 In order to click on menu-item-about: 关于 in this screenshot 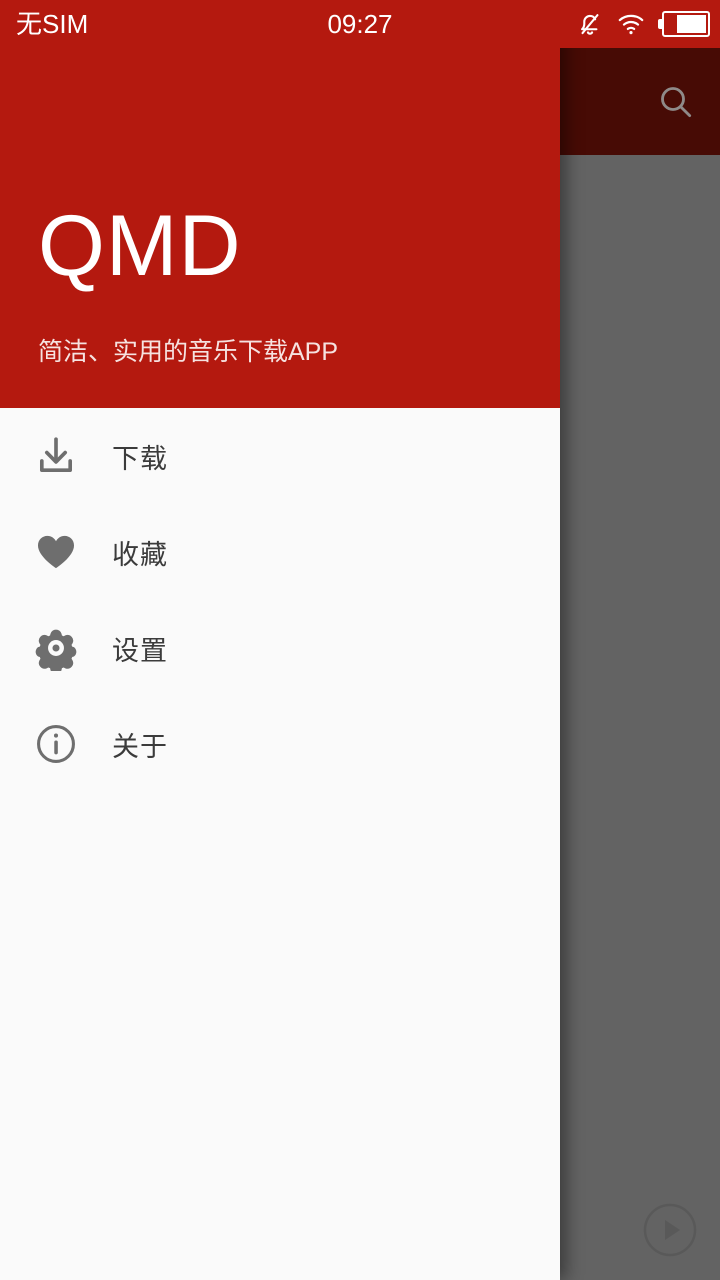, I will do `click(280, 744)`.